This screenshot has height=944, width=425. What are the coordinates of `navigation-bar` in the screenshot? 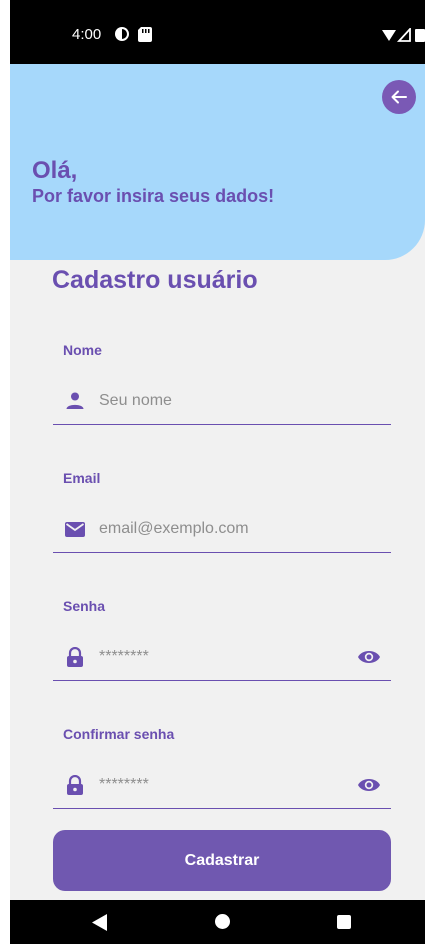 It's located at (217, 922).